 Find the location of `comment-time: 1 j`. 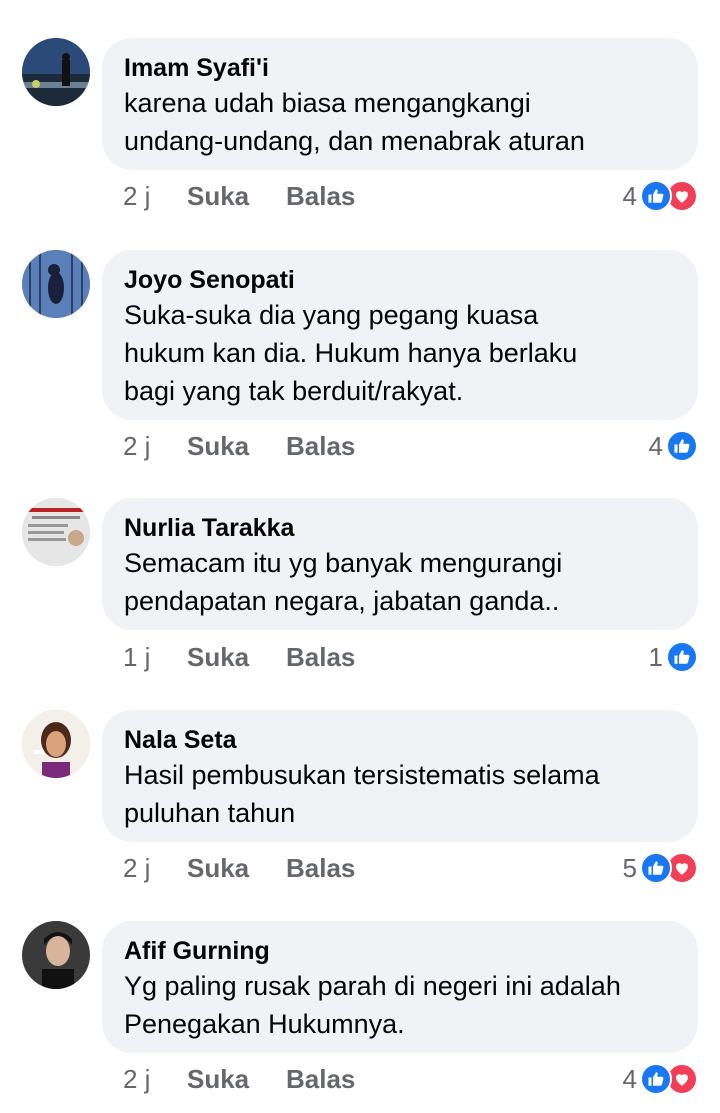

comment-time: 1 j is located at coordinates (155, 657).